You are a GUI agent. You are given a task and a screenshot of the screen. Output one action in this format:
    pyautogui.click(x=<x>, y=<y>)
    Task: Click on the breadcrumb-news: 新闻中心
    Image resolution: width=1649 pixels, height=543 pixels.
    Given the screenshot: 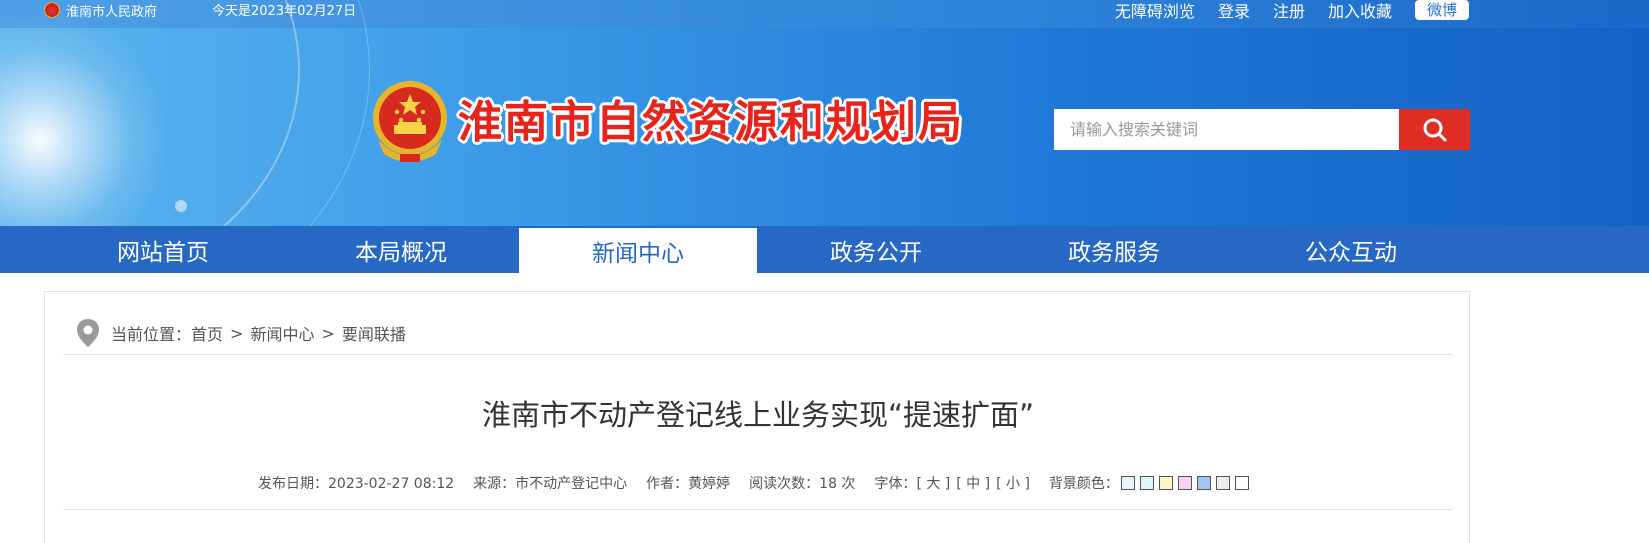 What is the action you would take?
    pyautogui.click(x=282, y=333)
    